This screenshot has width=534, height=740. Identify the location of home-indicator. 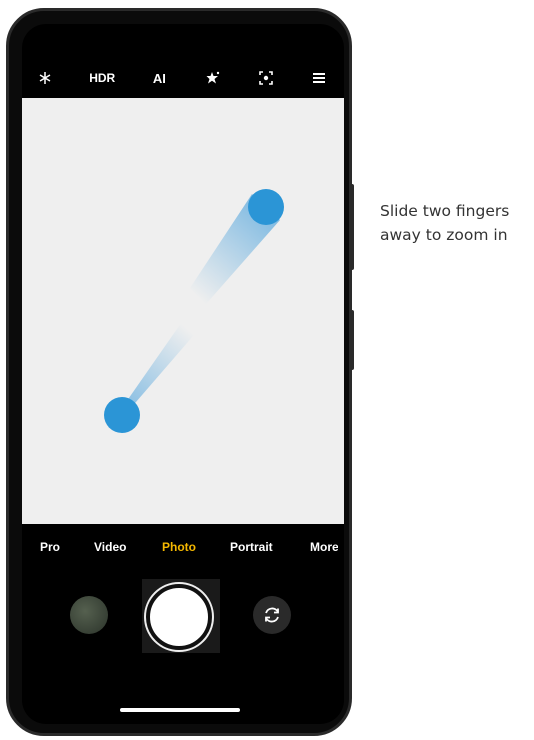
(180, 710).